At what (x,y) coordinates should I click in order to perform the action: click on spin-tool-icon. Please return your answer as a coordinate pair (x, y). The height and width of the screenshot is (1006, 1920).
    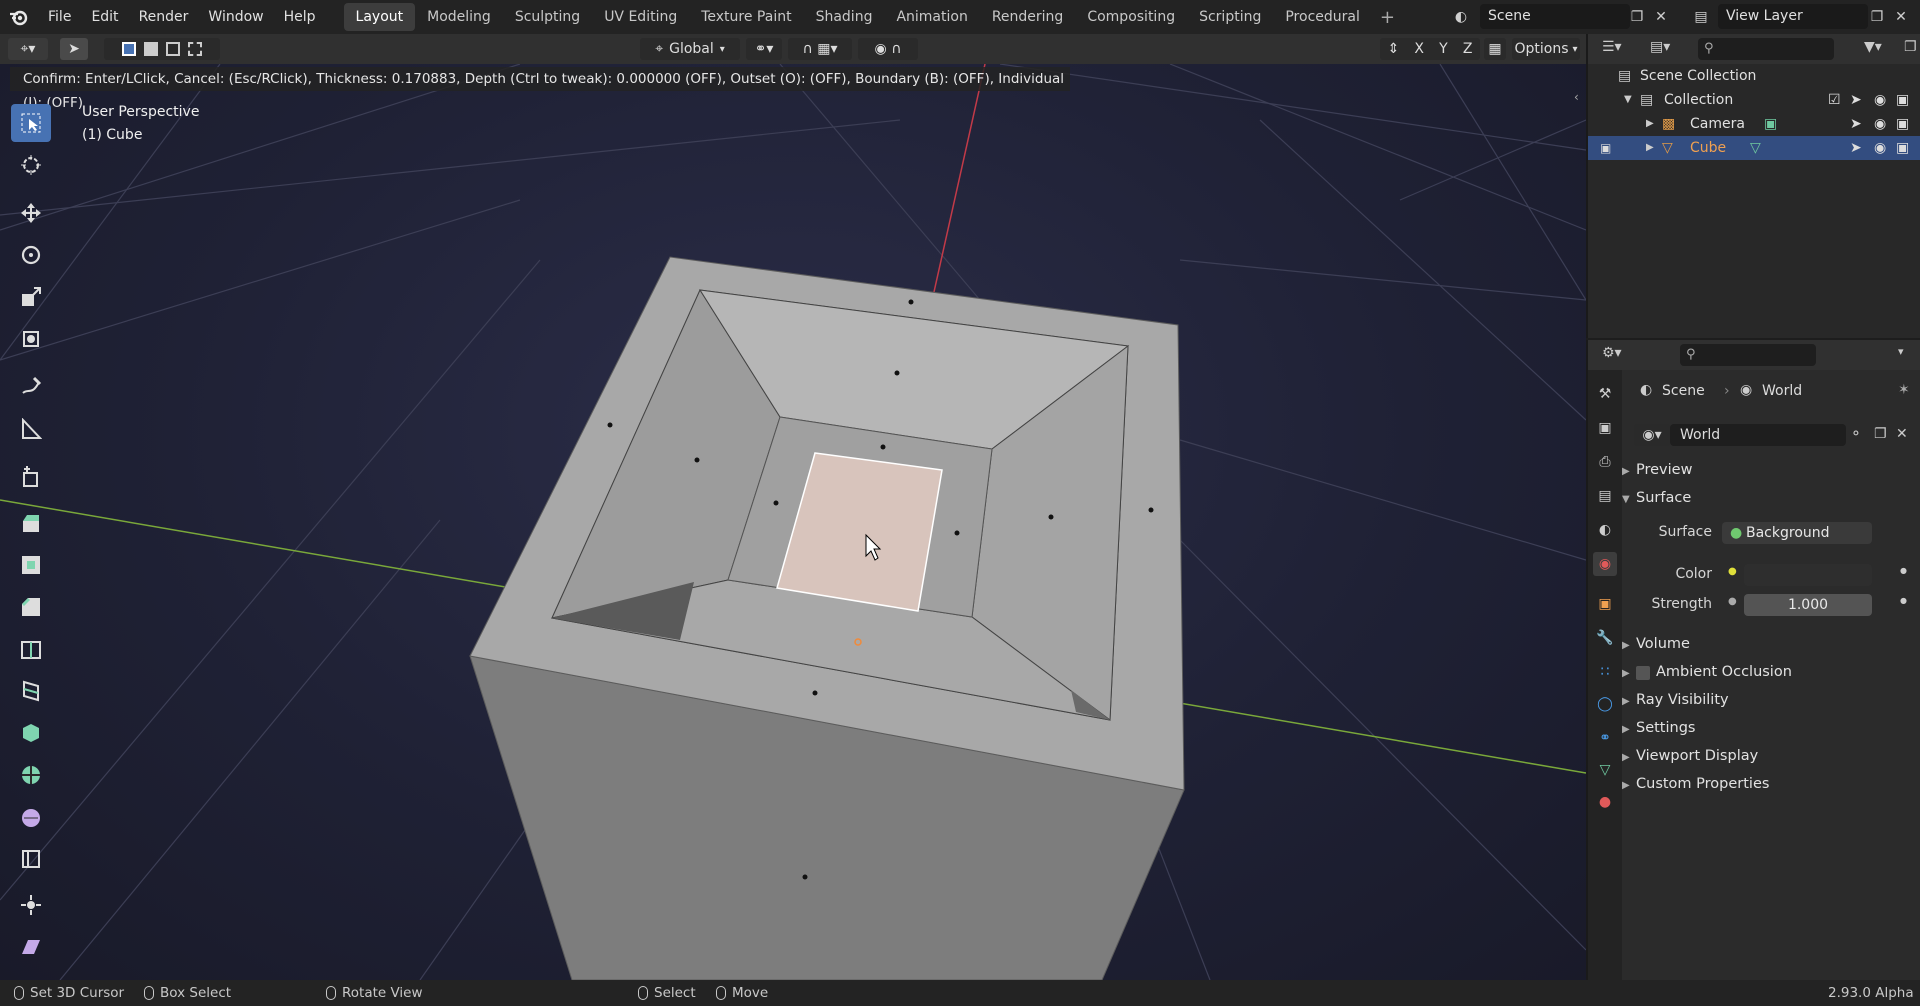
    Looking at the image, I should click on (31, 775).